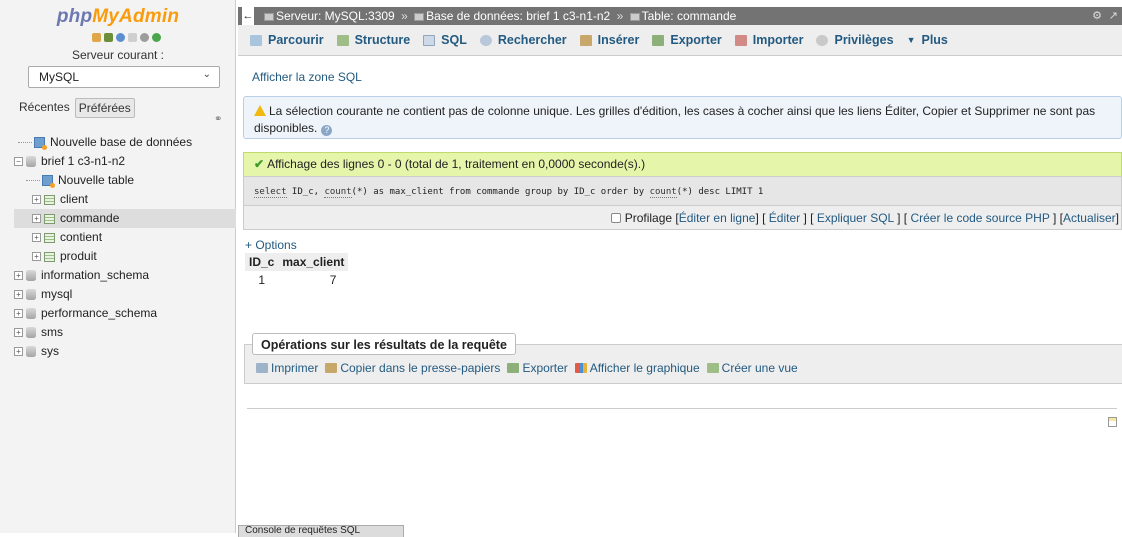  Describe the element at coordinates (125, 256) in the screenshot. I see `tree-item-produit: + produit` at that location.